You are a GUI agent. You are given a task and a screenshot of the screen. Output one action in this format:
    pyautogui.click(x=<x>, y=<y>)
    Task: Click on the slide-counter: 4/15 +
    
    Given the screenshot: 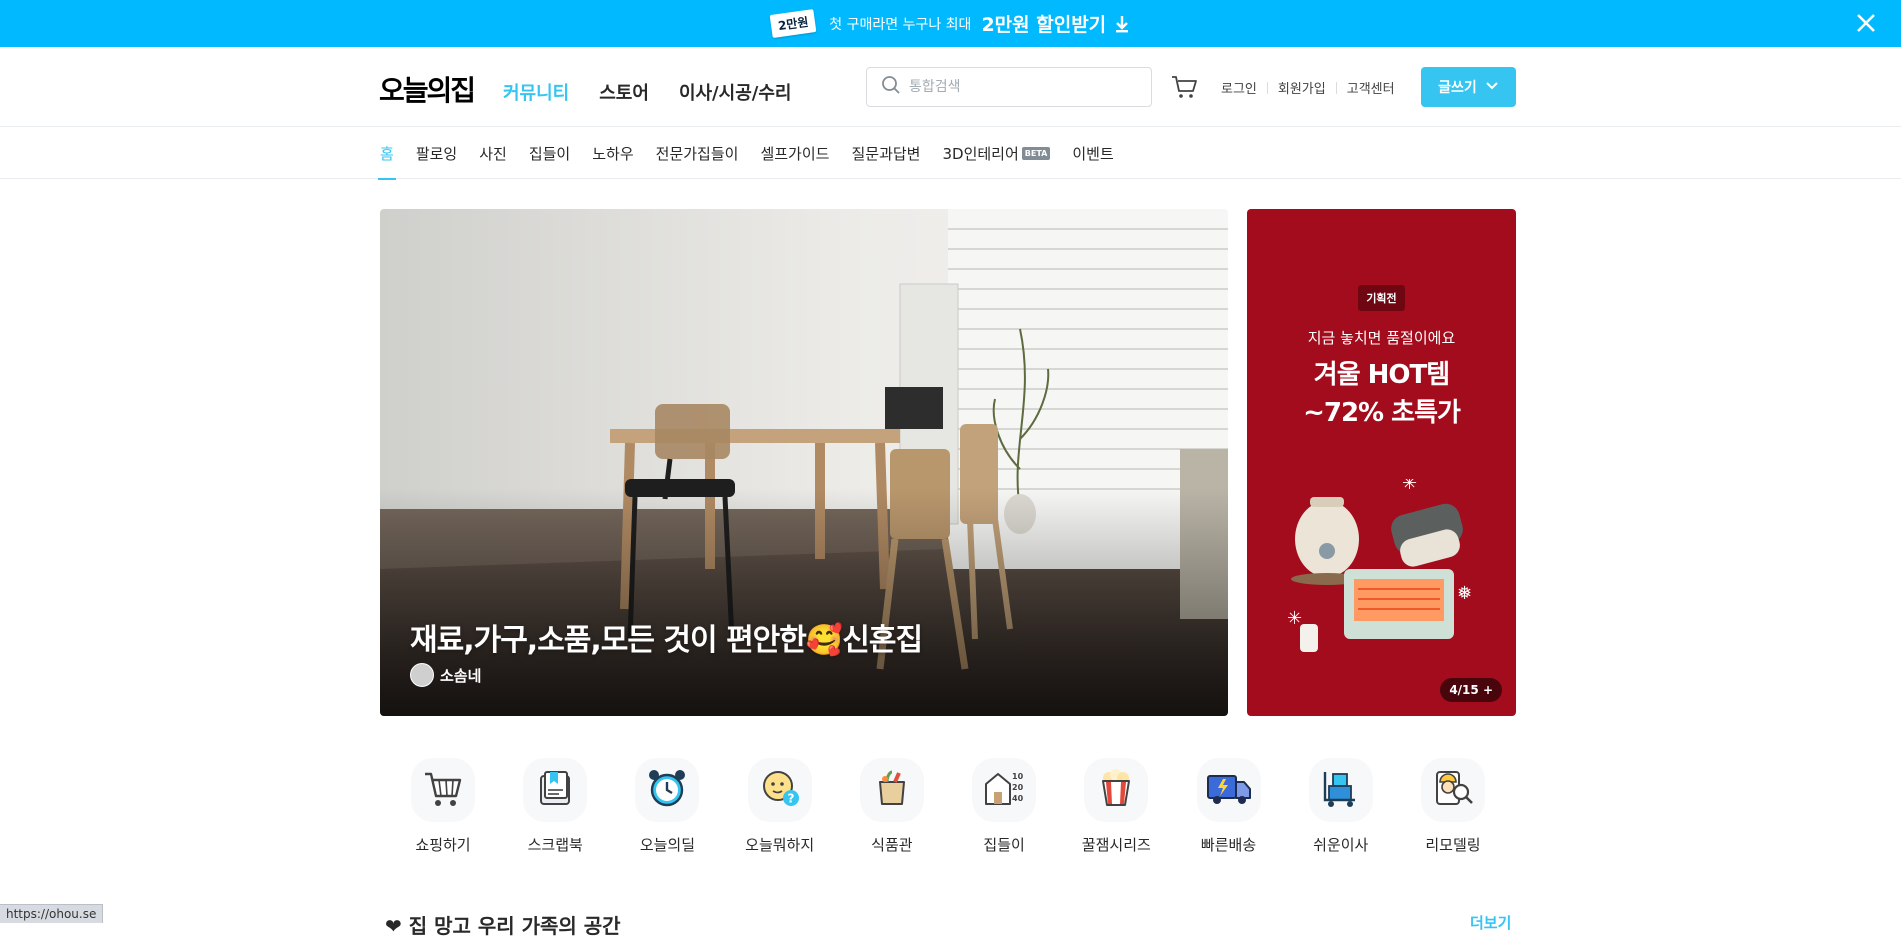 What is the action you would take?
    pyautogui.click(x=1471, y=690)
    